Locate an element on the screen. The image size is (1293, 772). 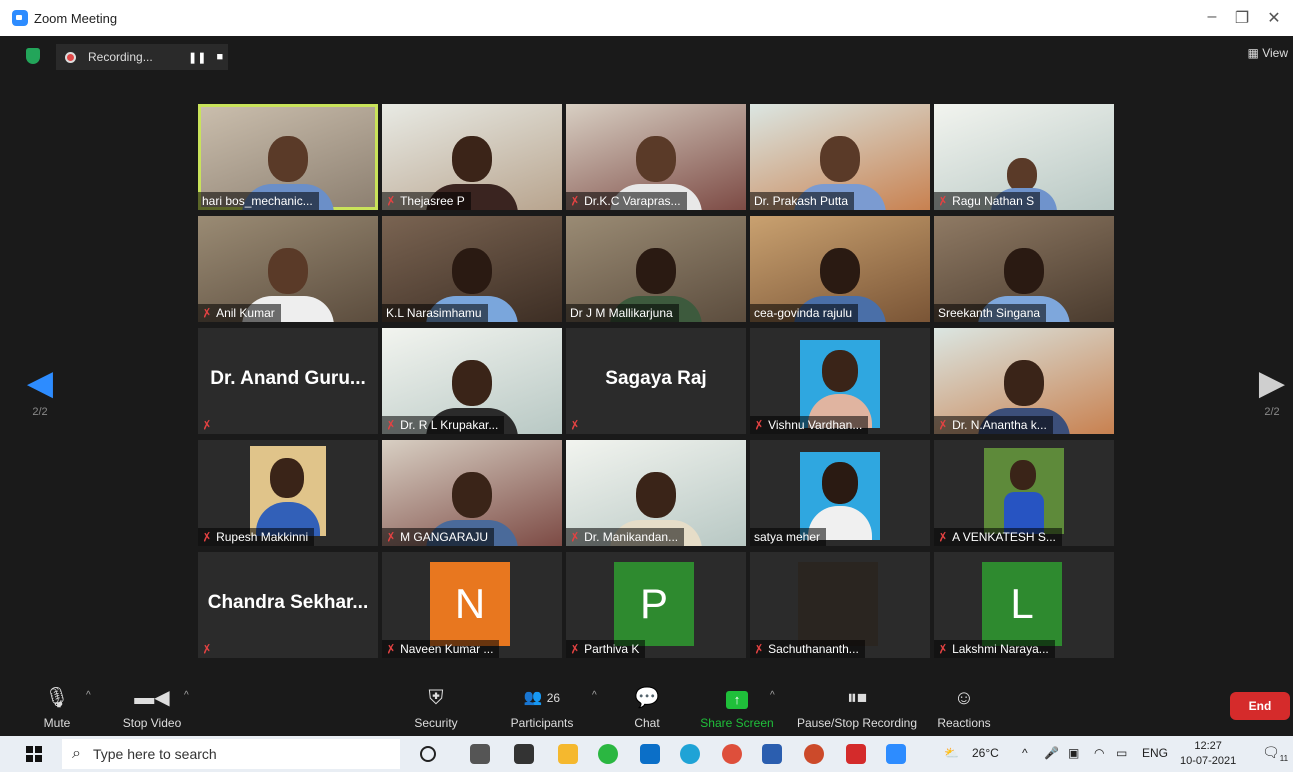
acrobat-icon is located at coordinates (856, 754).